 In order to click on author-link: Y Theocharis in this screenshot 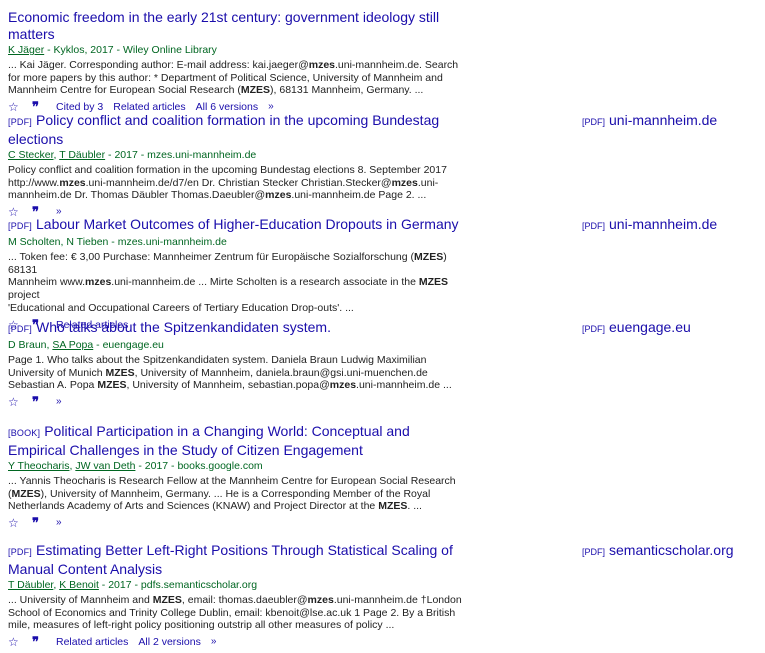, I will do `click(38, 466)`.